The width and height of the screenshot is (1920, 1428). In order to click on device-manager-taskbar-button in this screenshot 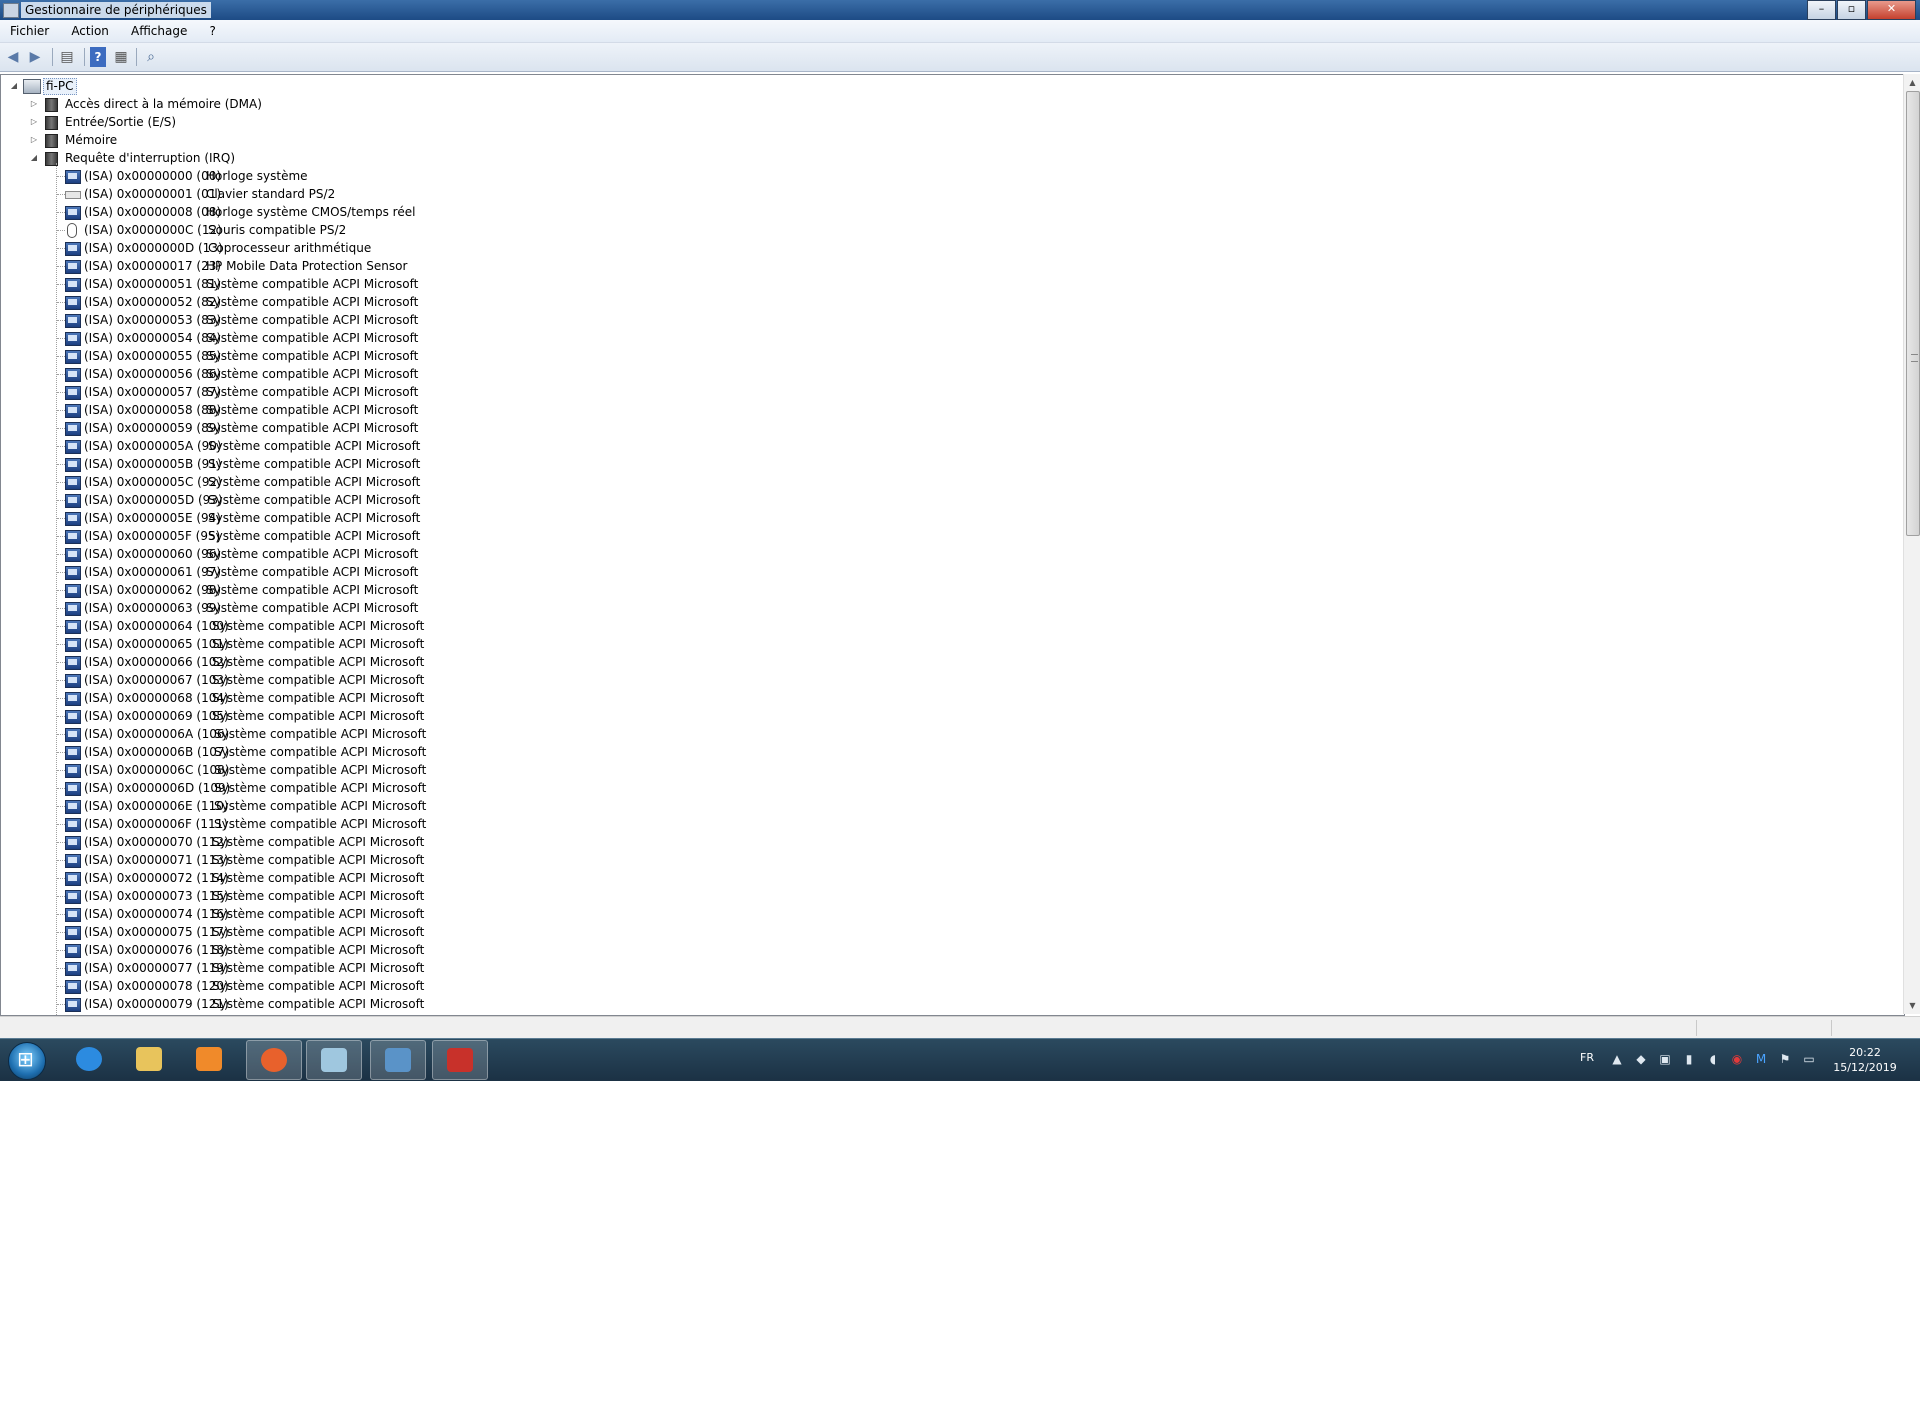, I will do `click(460, 1060)`.